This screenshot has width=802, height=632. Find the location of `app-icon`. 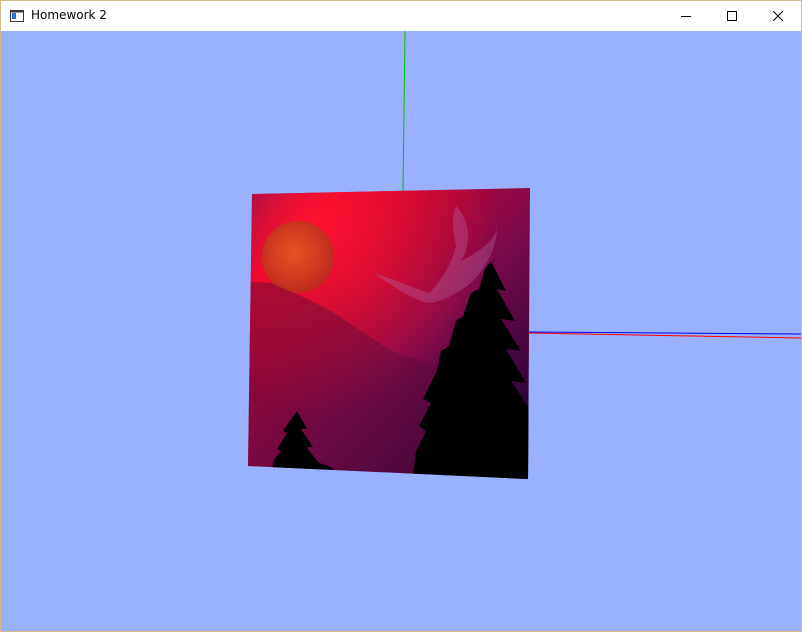

app-icon is located at coordinates (17, 16).